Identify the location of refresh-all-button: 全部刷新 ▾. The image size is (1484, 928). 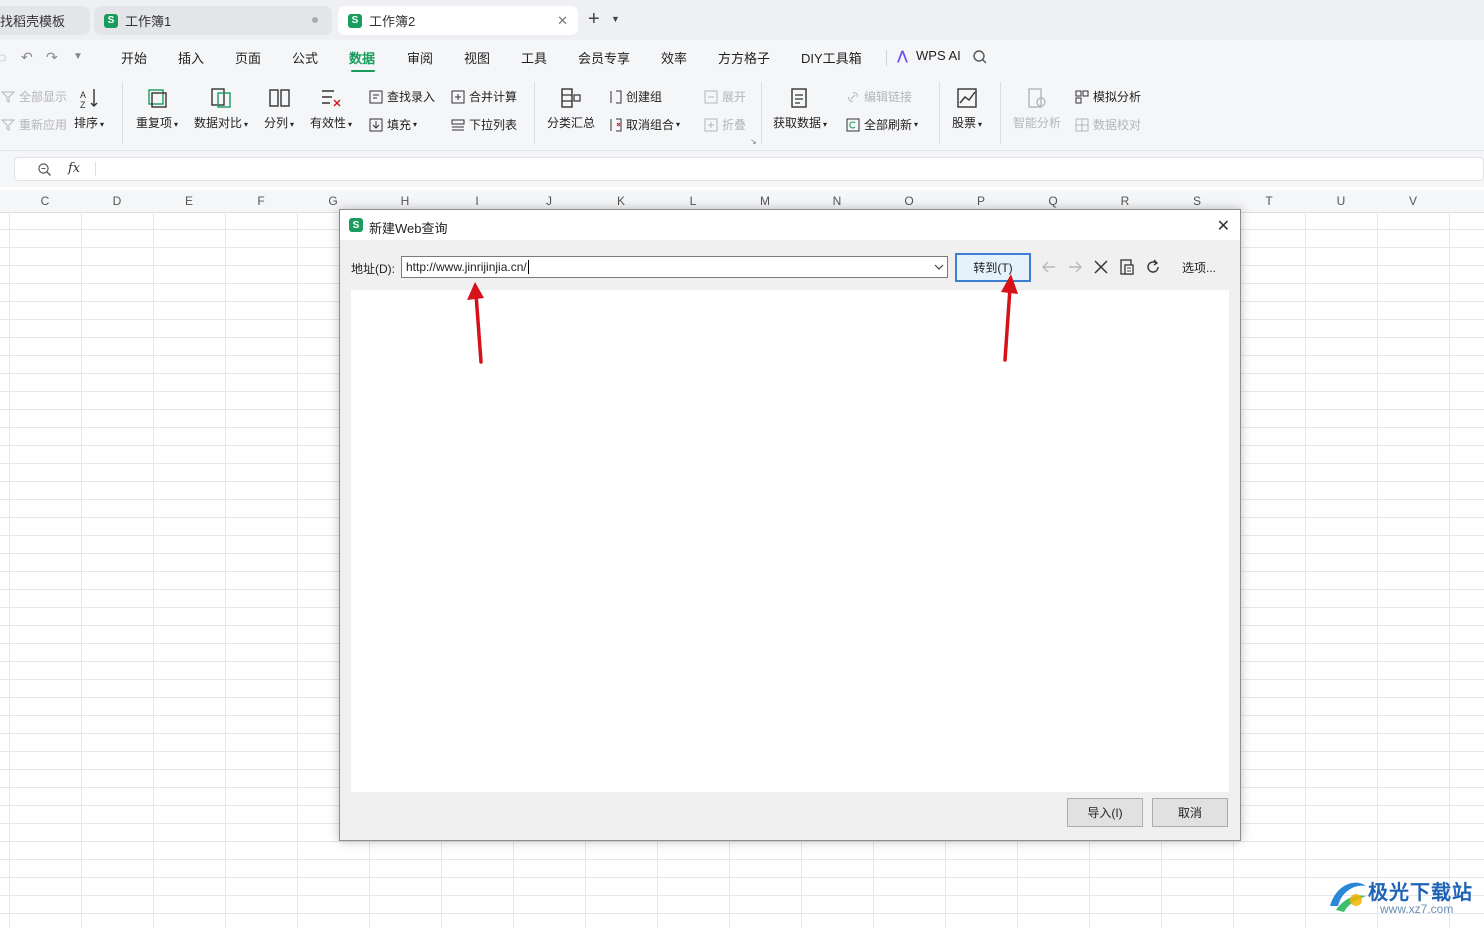
(881, 124).